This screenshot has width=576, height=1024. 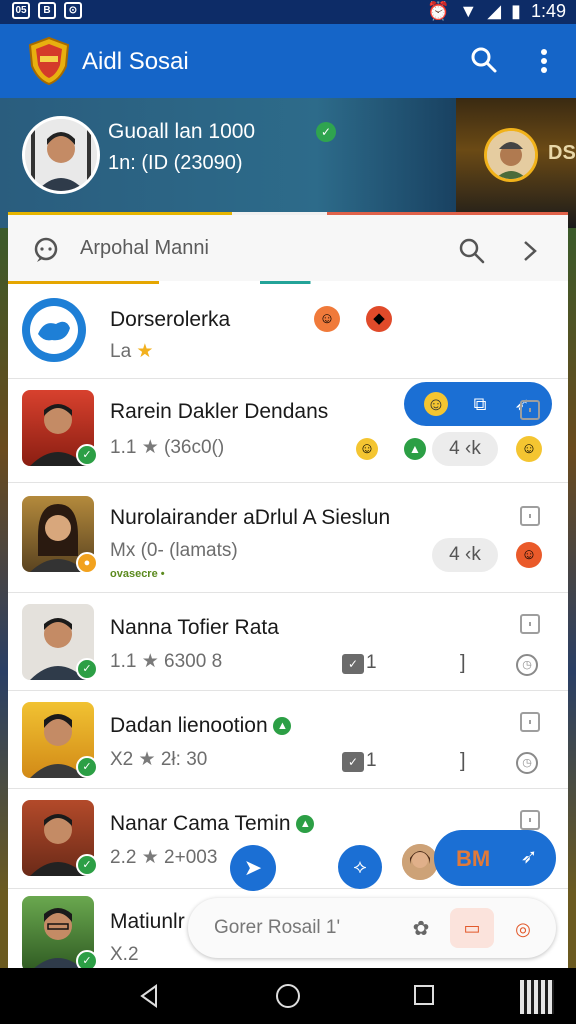 What do you see at coordinates (135, 61) in the screenshot?
I see `app-title: Aidl Sosai` at bounding box center [135, 61].